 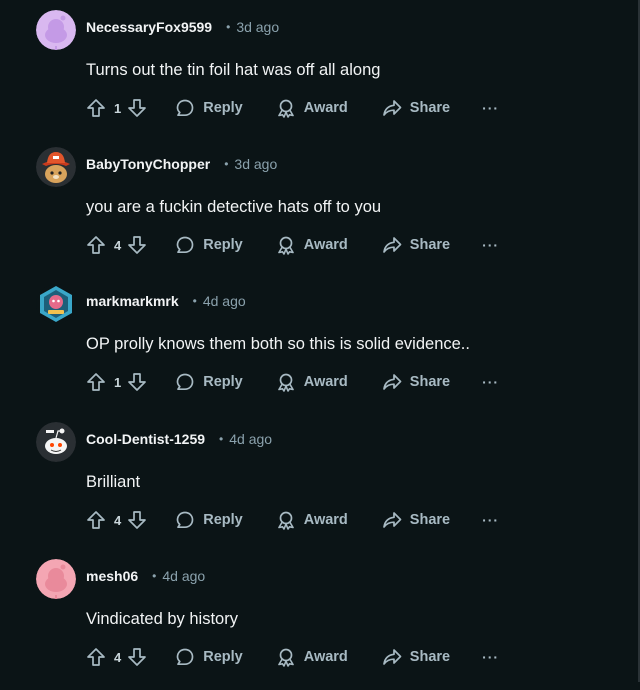 I want to click on hexagon-badge-avatar-icon, so click(x=56, y=304).